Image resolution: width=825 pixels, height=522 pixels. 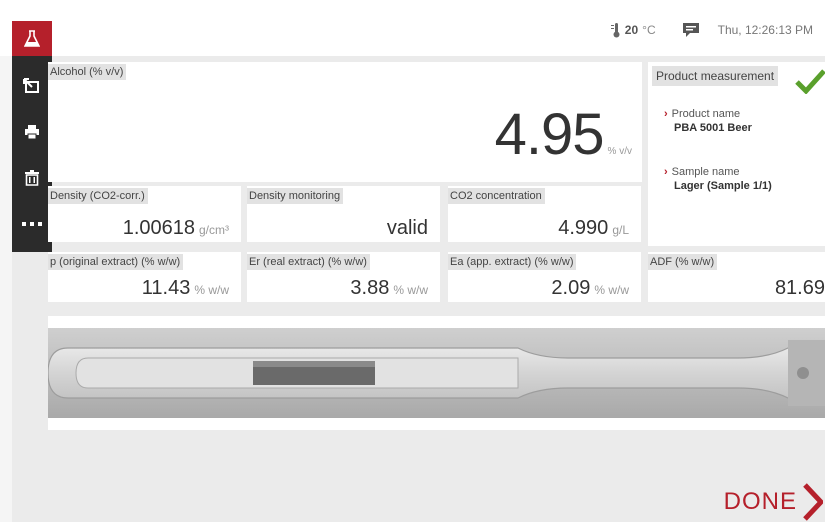 What do you see at coordinates (723, 186) in the screenshot?
I see `sample-name-value: Lager (Sample 1/1)` at bounding box center [723, 186].